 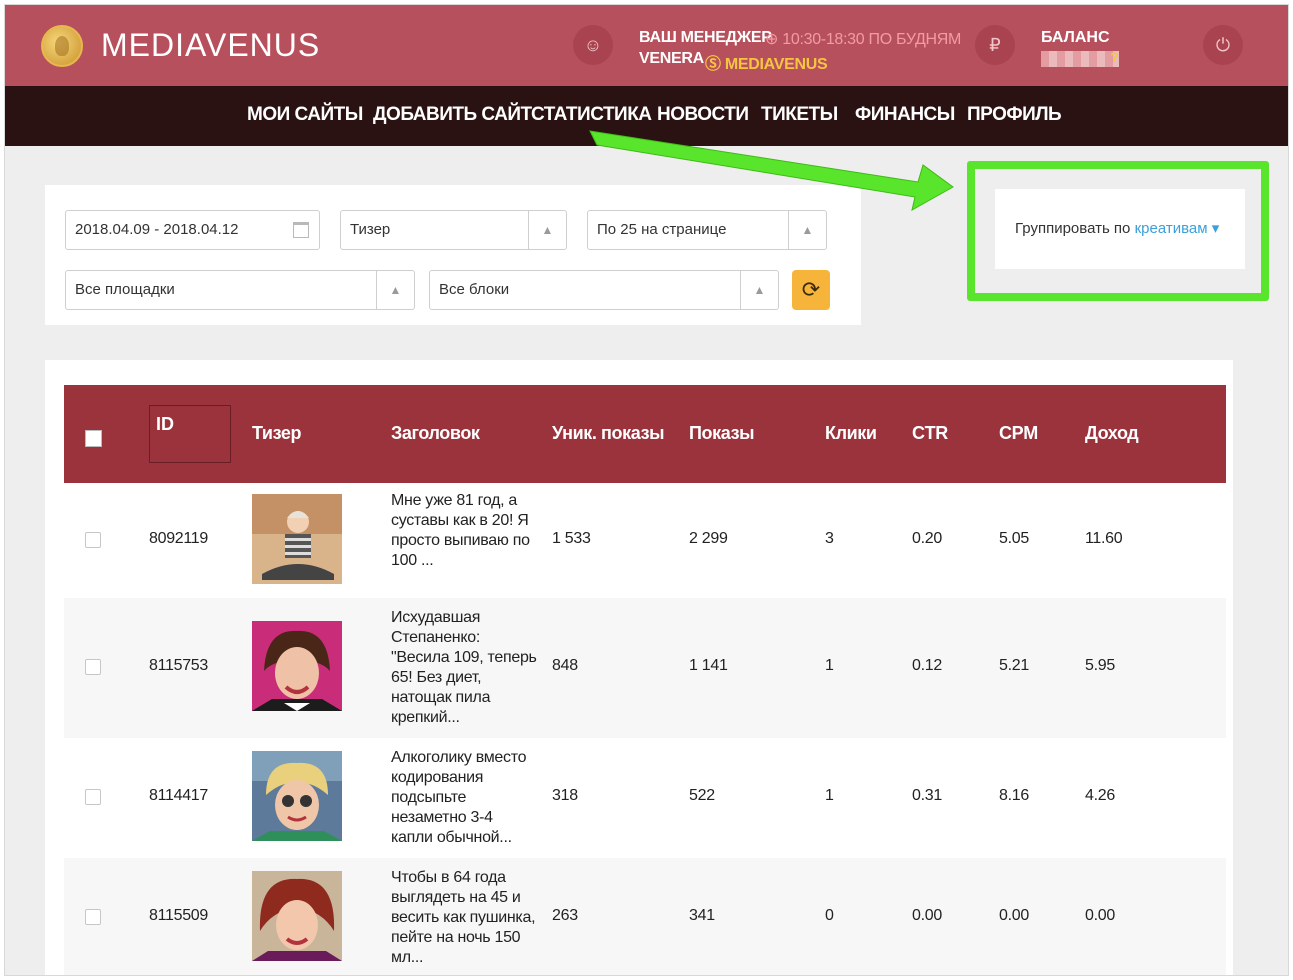 What do you see at coordinates (1104, 538) in the screenshot?
I see `row-income: 11.60` at bounding box center [1104, 538].